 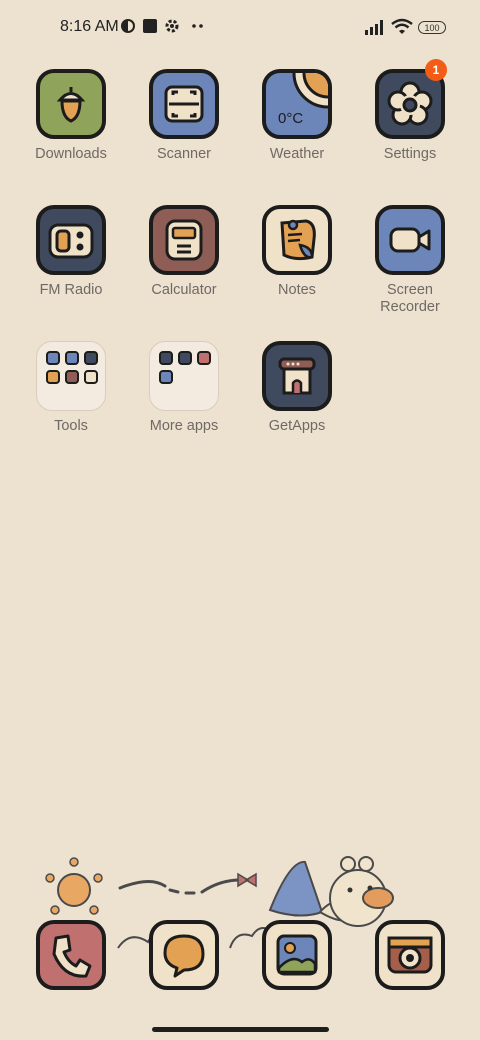 I want to click on dock-messages, so click(x=184, y=955).